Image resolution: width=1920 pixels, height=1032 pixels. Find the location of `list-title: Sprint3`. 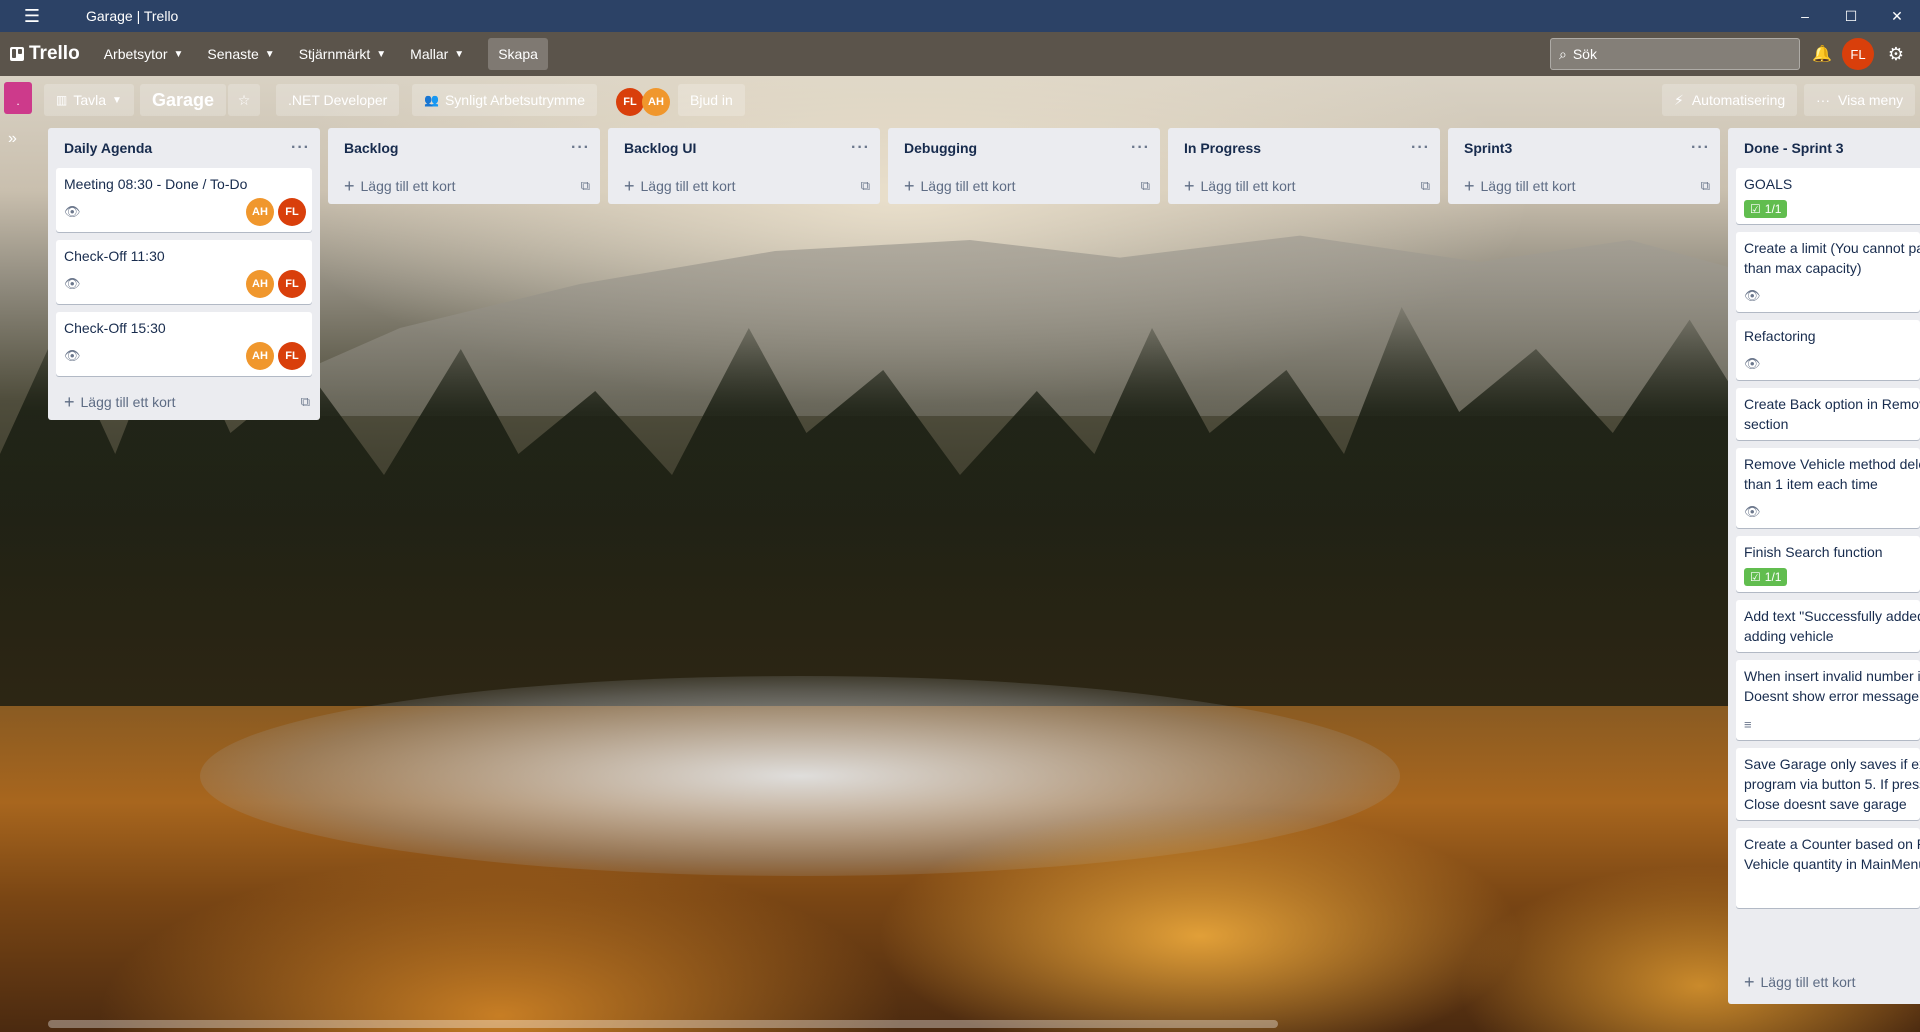

list-title: Sprint3 is located at coordinates (1488, 148).